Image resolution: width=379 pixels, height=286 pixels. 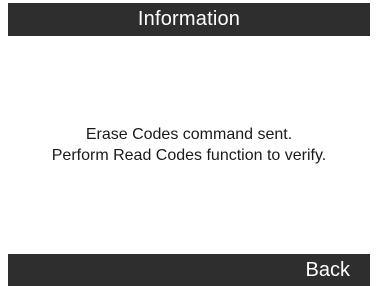 What do you see at coordinates (189, 134) in the screenshot?
I see `message-line-1: Erase Codes command sent.` at bounding box center [189, 134].